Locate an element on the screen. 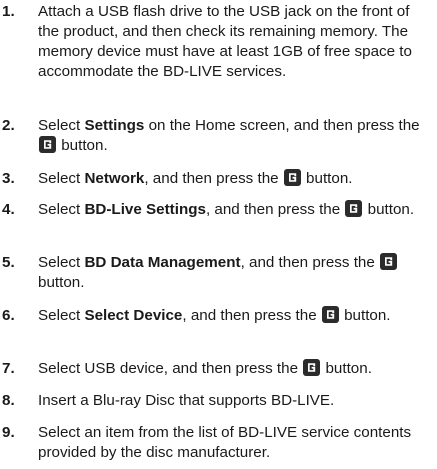 The height and width of the screenshot is (469, 437). menu-item-select-device: Select Device is located at coordinates (133, 315).